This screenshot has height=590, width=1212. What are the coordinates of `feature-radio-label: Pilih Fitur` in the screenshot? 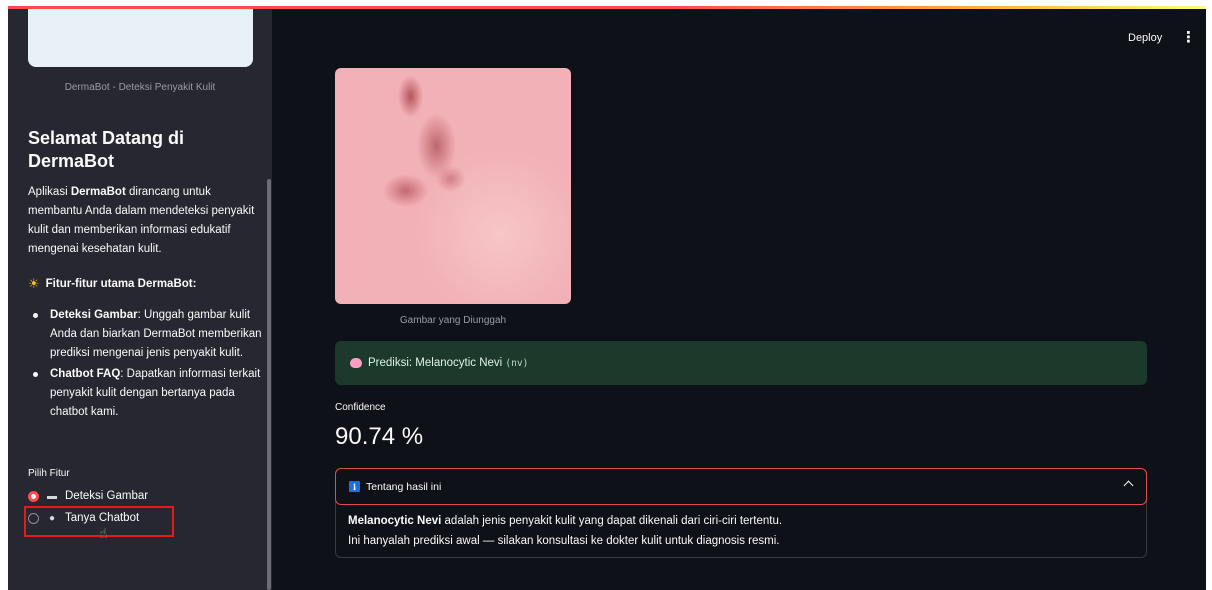 It's located at (49, 473).